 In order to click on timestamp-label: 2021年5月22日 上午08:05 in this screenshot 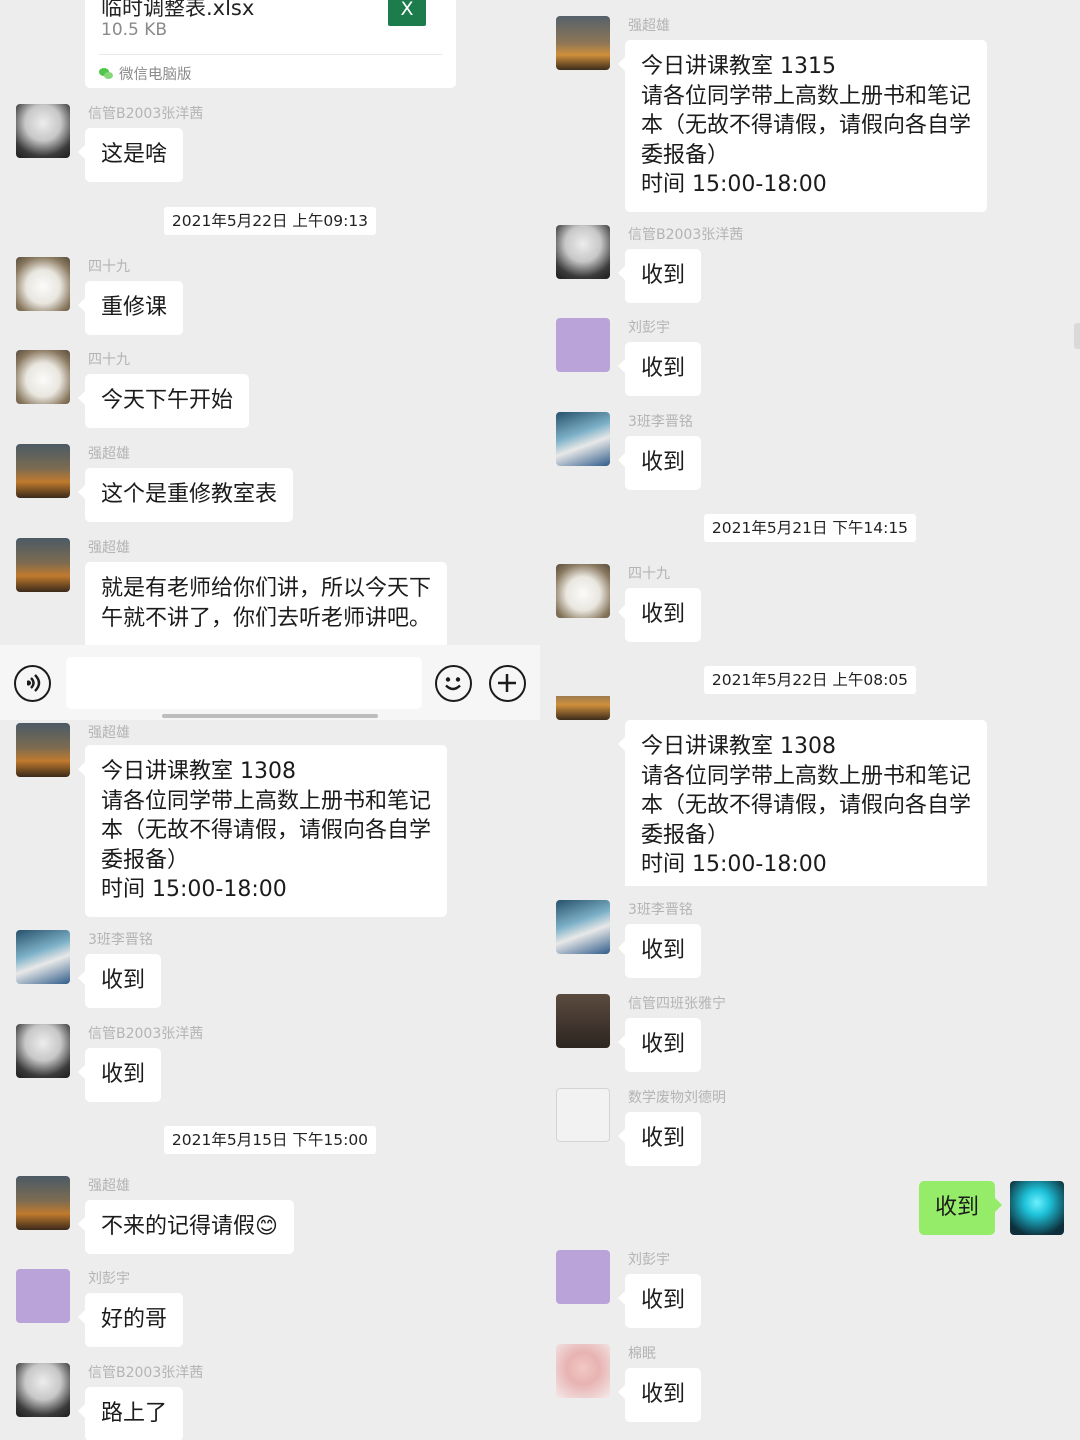, I will do `click(810, 680)`.